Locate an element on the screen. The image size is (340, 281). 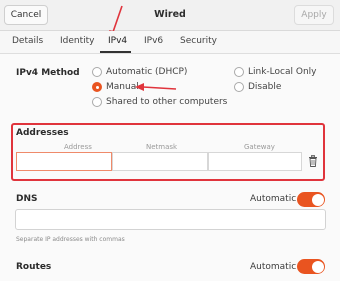
radio-disable: Disable is located at coordinates (257, 87).